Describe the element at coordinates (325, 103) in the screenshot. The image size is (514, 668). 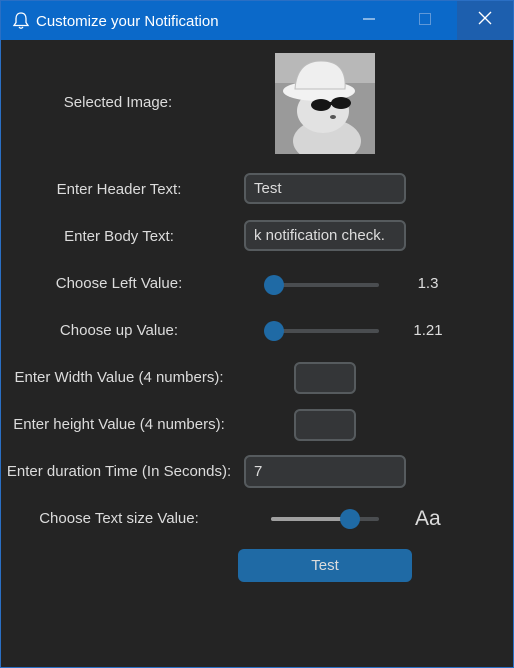
I see `selected-image` at that location.